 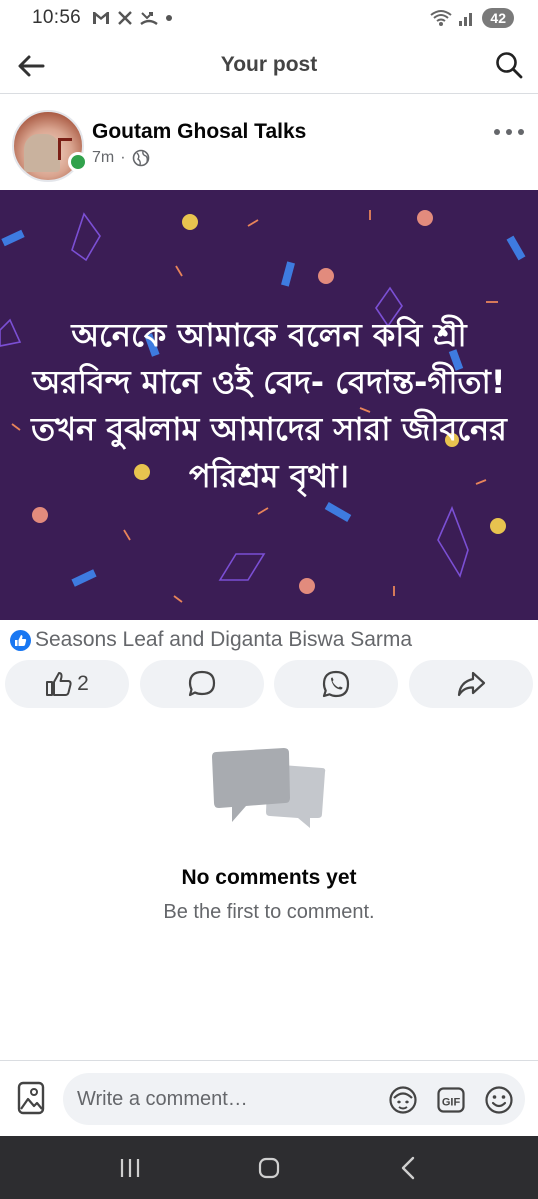 I want to click on search-icon, so click(x=509, y=65).